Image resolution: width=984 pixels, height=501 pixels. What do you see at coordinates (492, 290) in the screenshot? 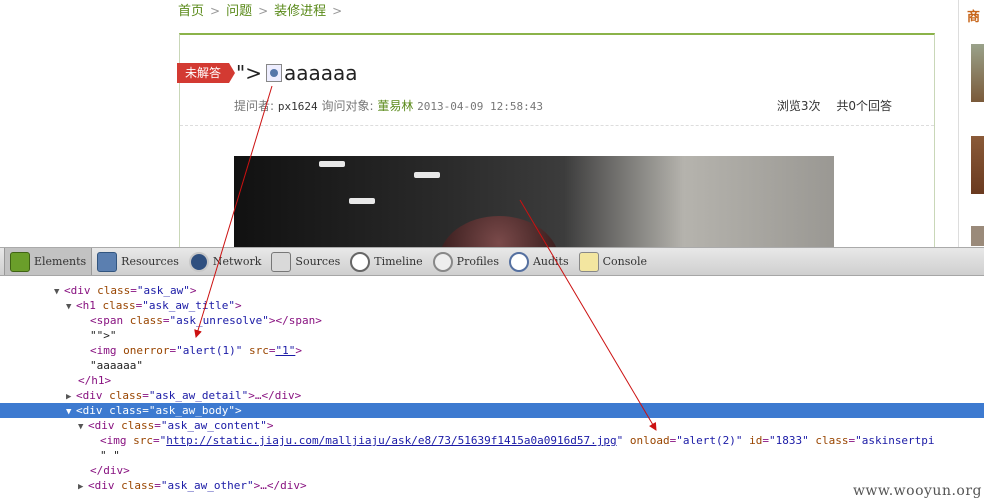
I see `dom-node: ▼ <div class="ask_aw">` at bounding box center [492, 290].